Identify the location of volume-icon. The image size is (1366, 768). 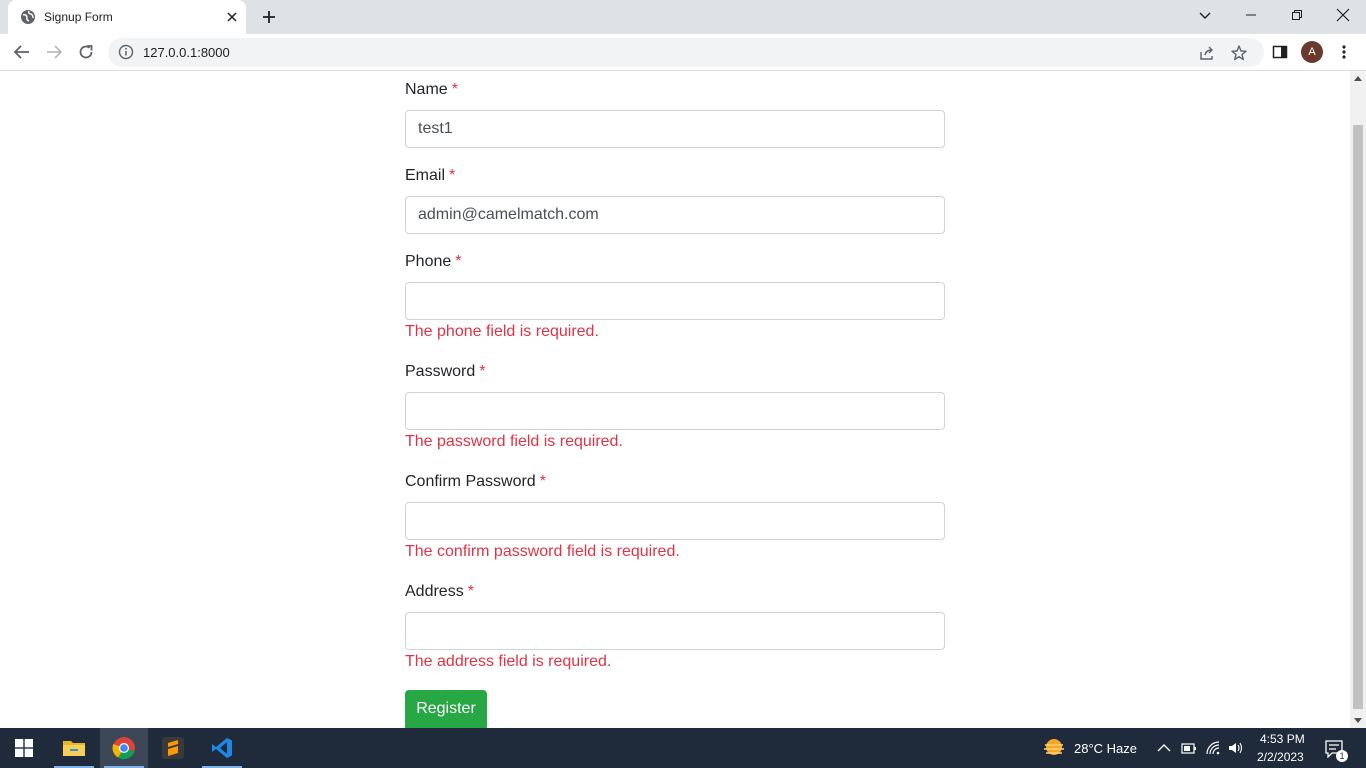
(1236, 748).